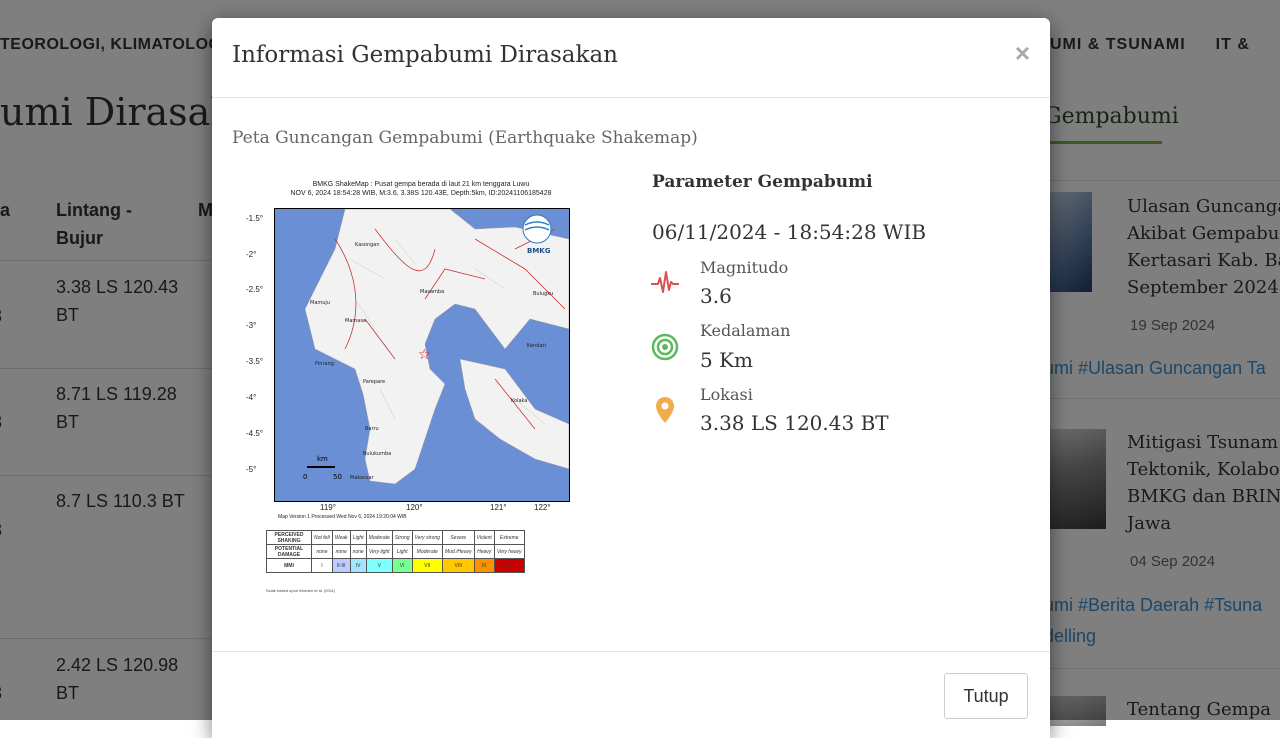 This screenshot has width=1280, height=738. I want to click on svg-text: Kendari, so click(536, 346).